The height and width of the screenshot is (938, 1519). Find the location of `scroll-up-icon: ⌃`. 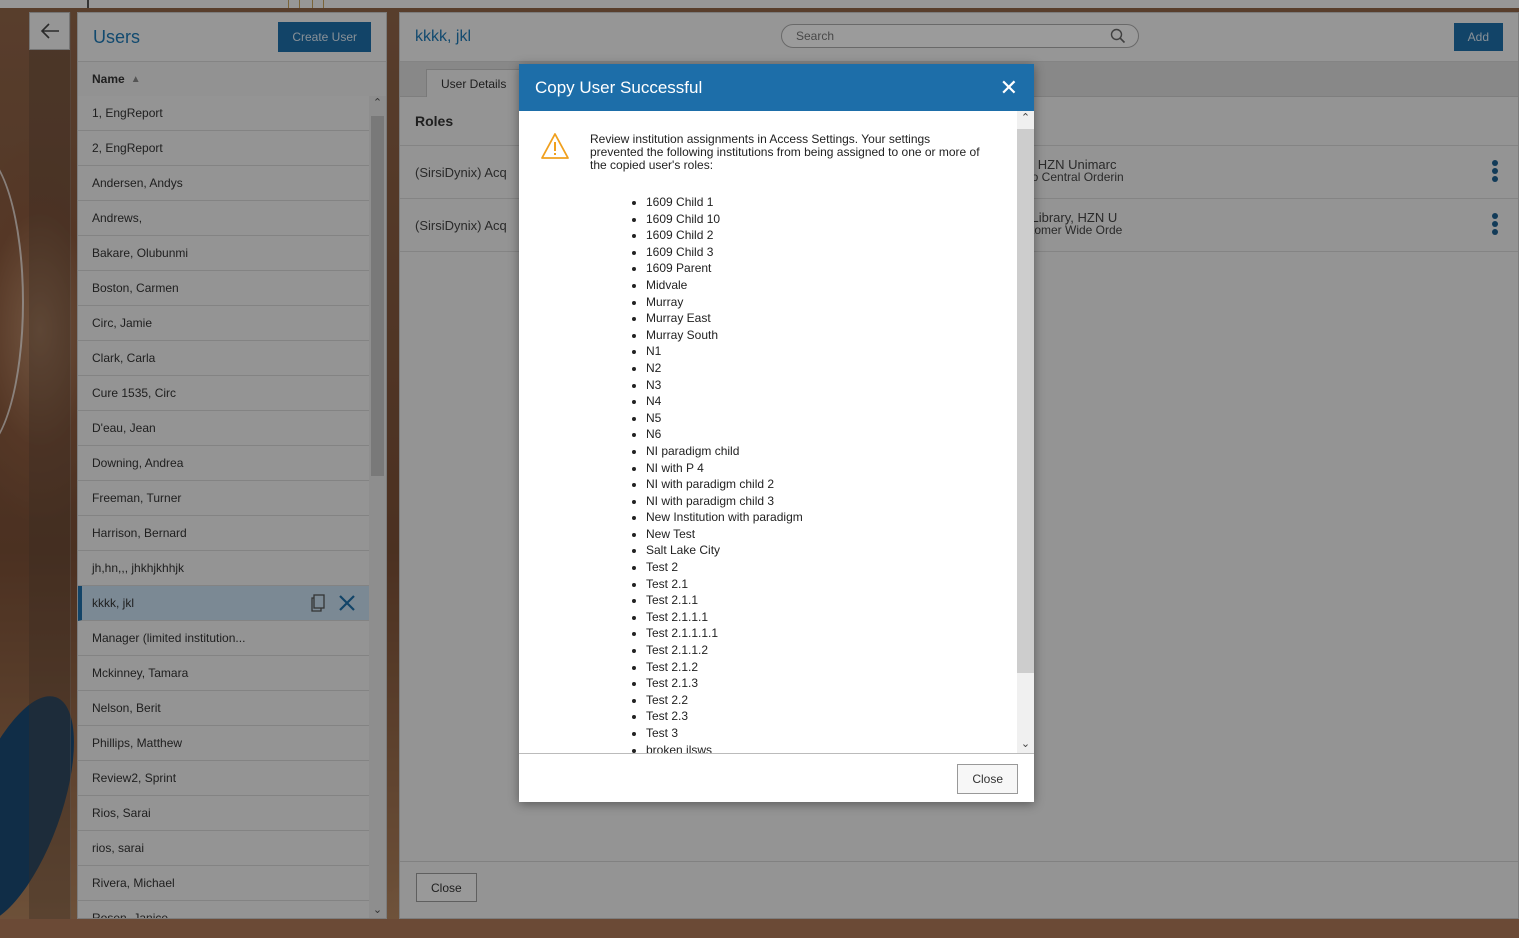

scroll-up-icon: ⌃ is located at coordinates (1025, 119).